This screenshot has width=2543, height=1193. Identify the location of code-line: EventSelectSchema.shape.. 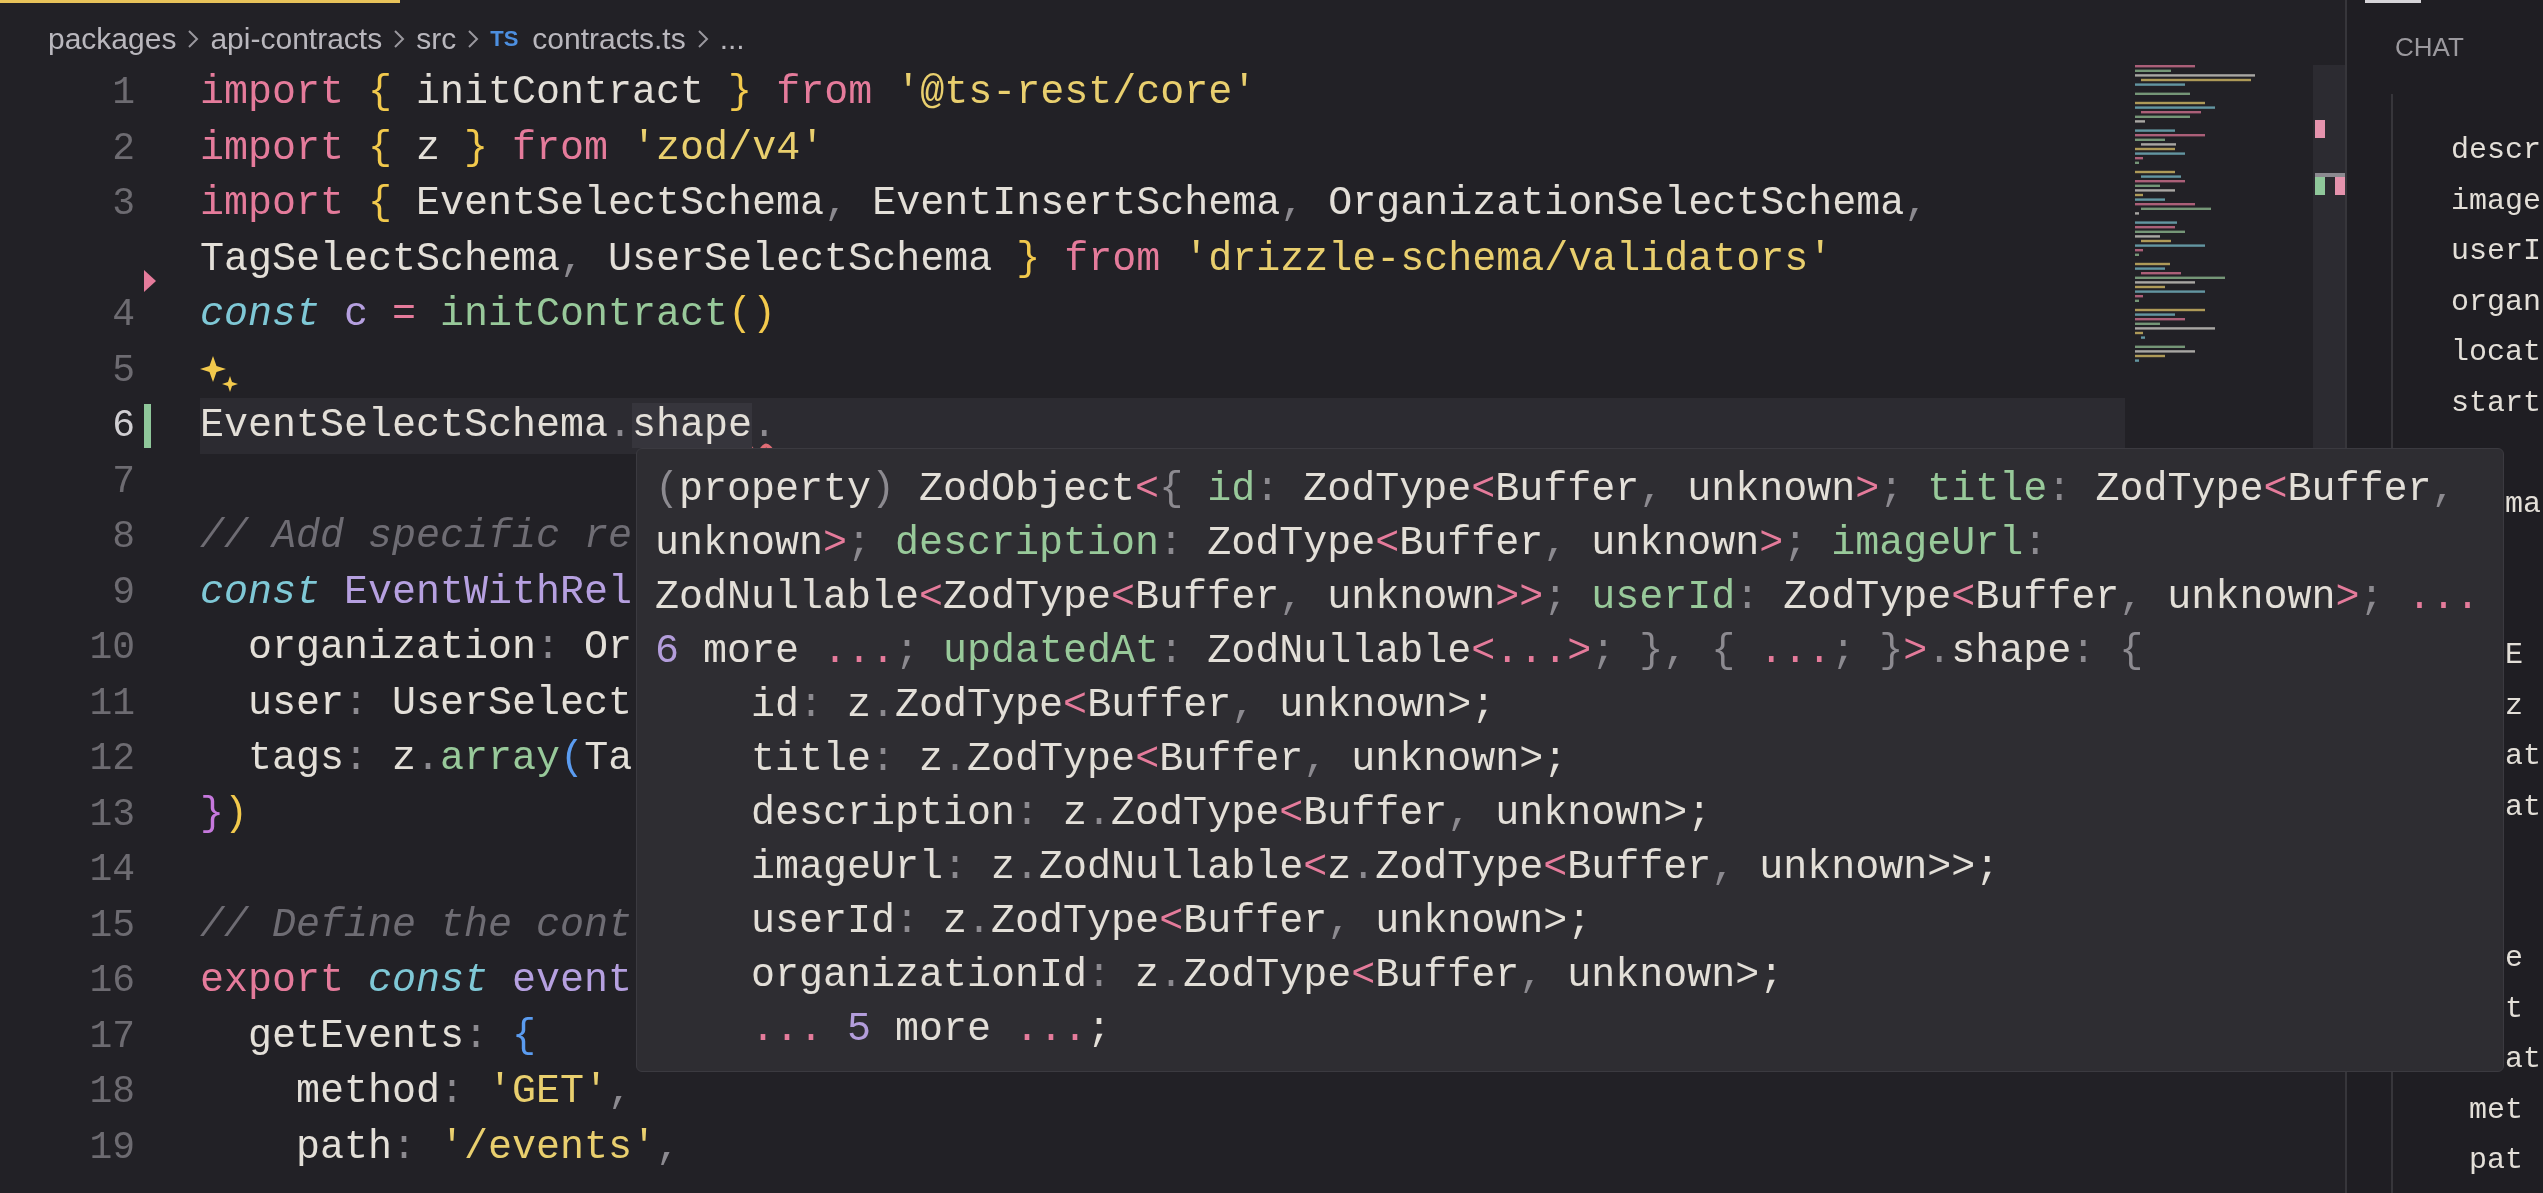
(488, 426).